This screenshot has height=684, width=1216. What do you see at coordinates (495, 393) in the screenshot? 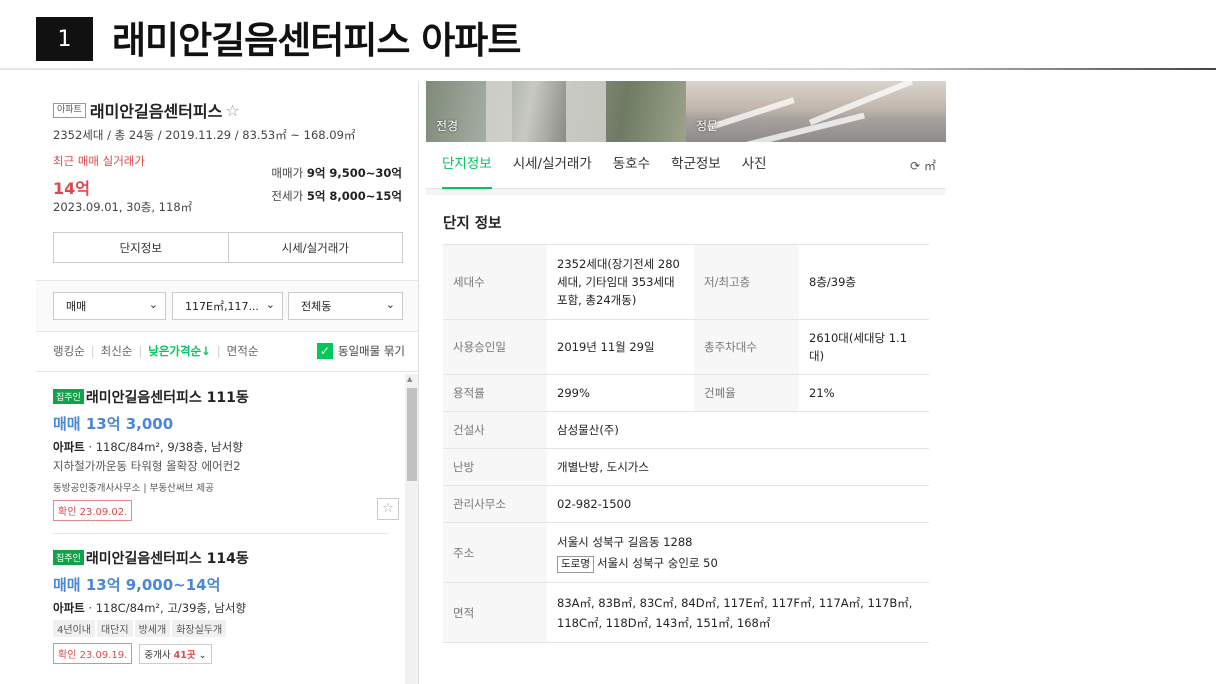
I see `floor-area-ratio-label: 용적률` at bounding box center [495, 393].